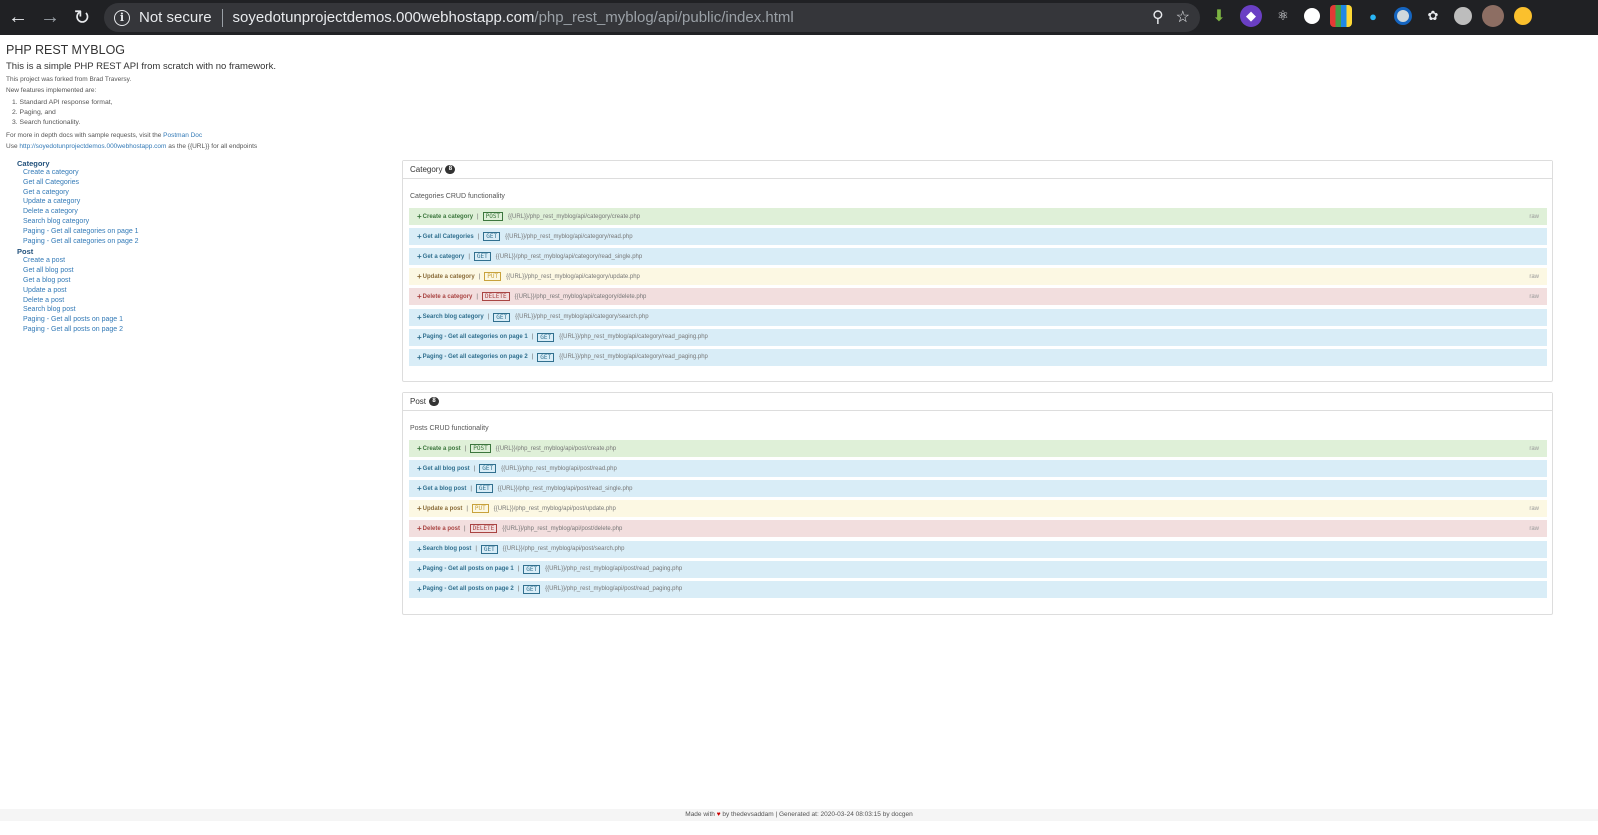 This screenshot has height=835, width=1598. What do you see at coordinates (78, 194) in the screenshot?
I see `toc-item: Get a category` at bounding box center [78, 194].